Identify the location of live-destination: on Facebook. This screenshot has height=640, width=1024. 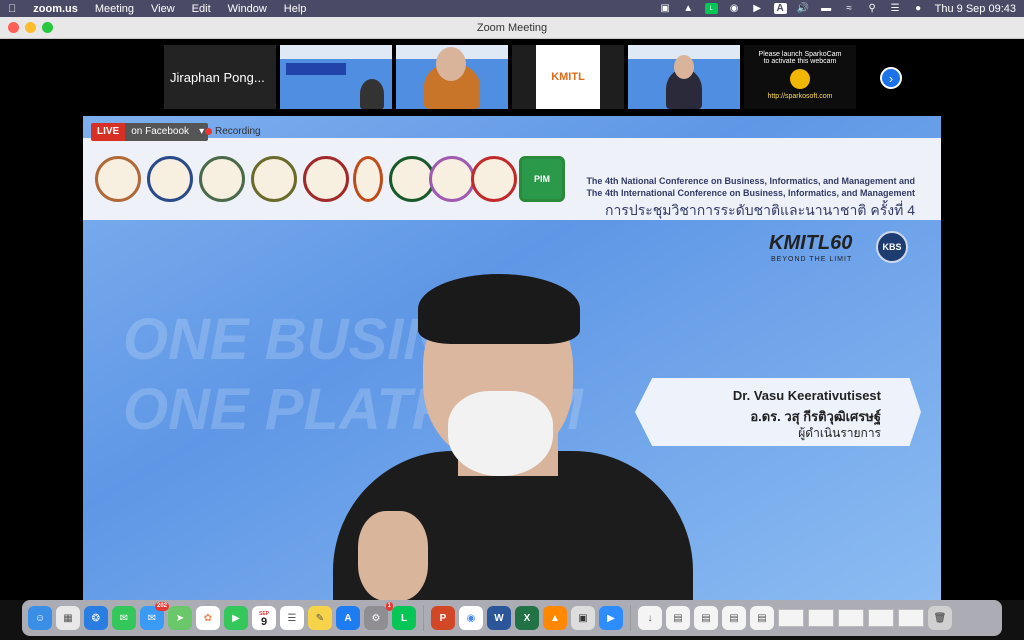
(160, 132).